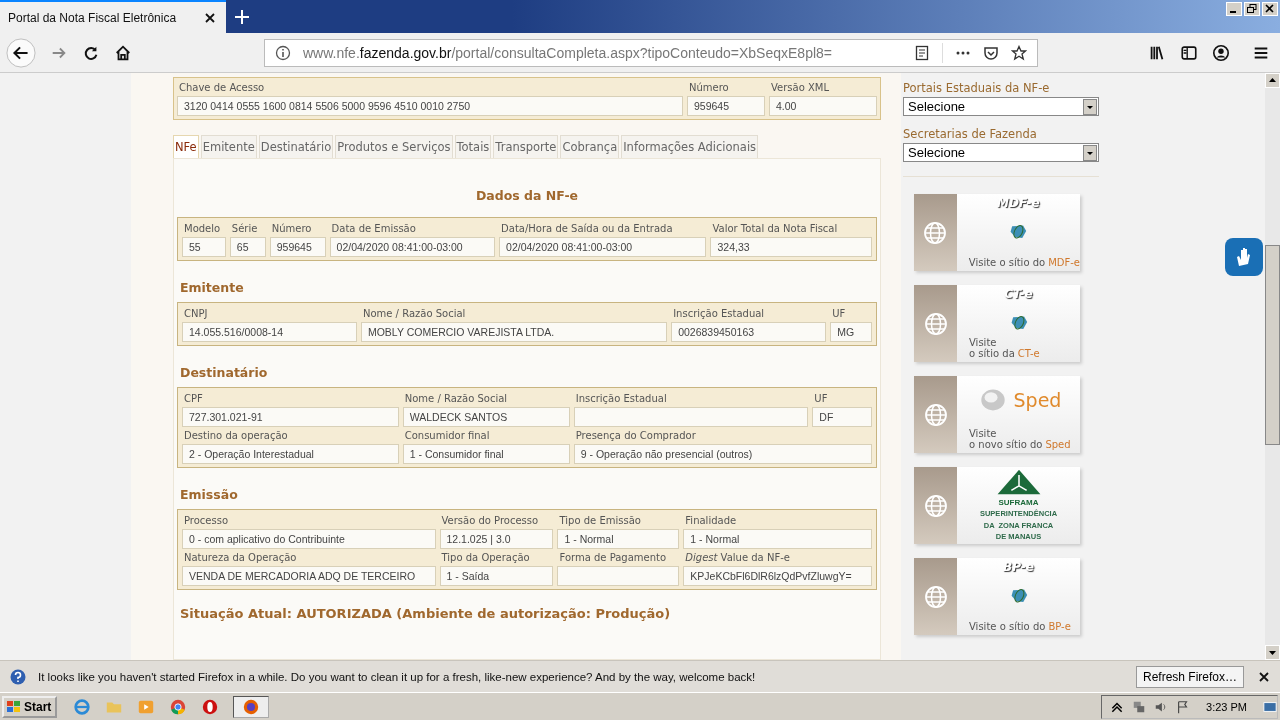 This screenshot has width=1280, height=720. What do you see at coordinates (18, 676) in the screenshot?
I see `help-icon` at bounding box center [18, 676].